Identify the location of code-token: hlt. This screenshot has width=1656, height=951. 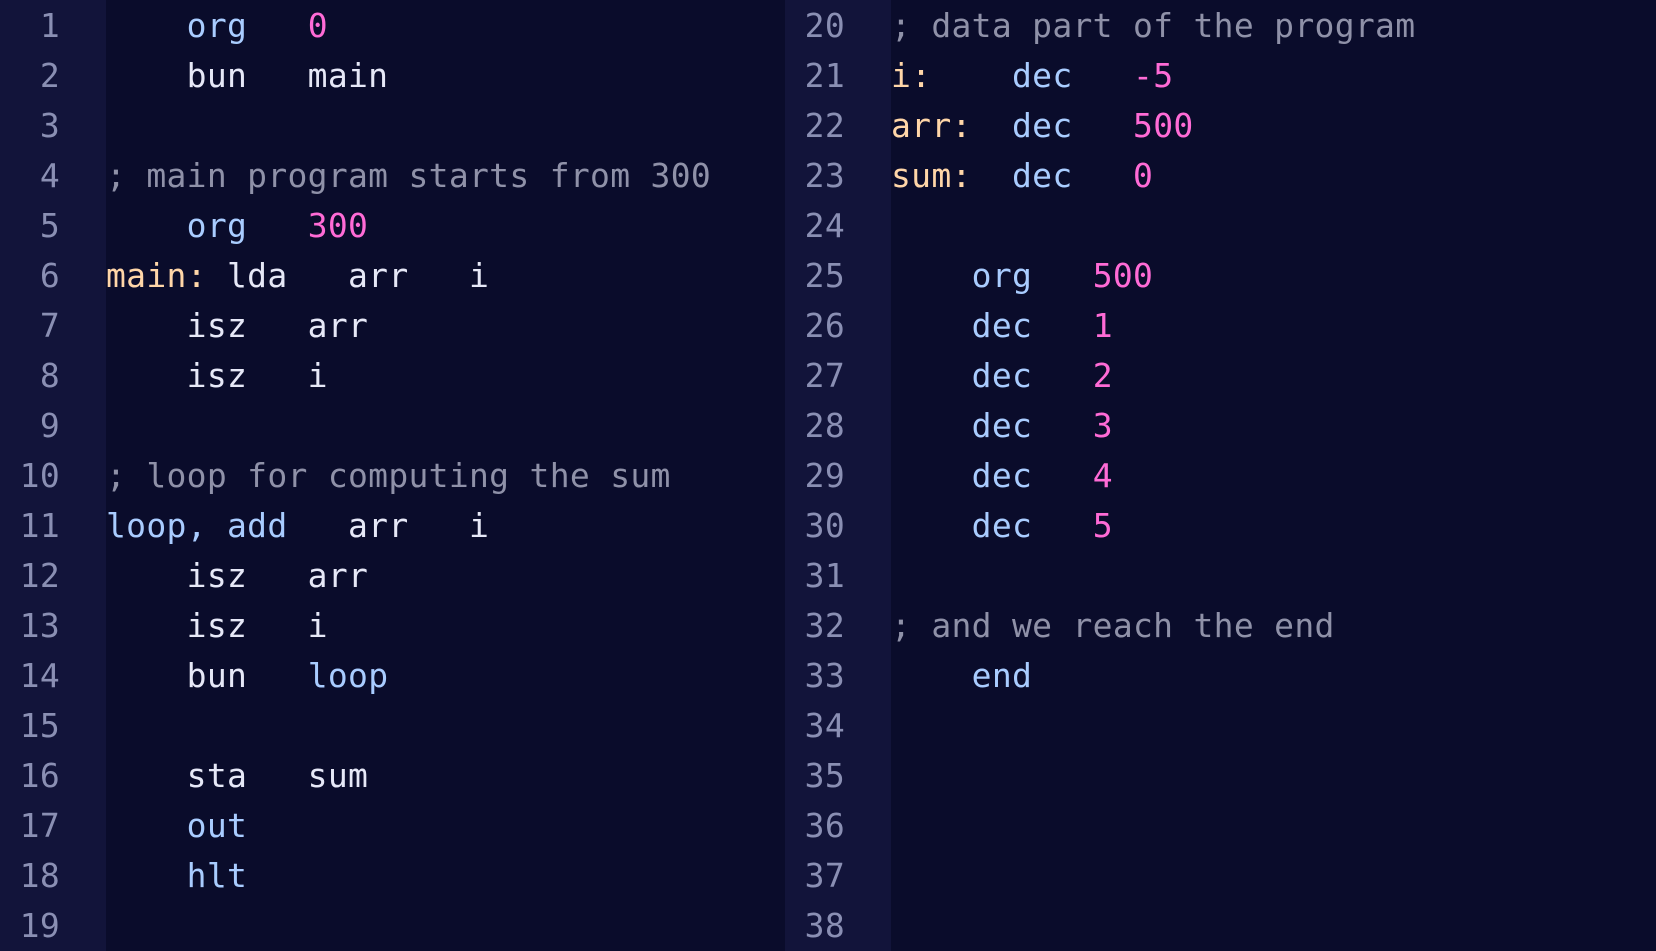
(217, 875).